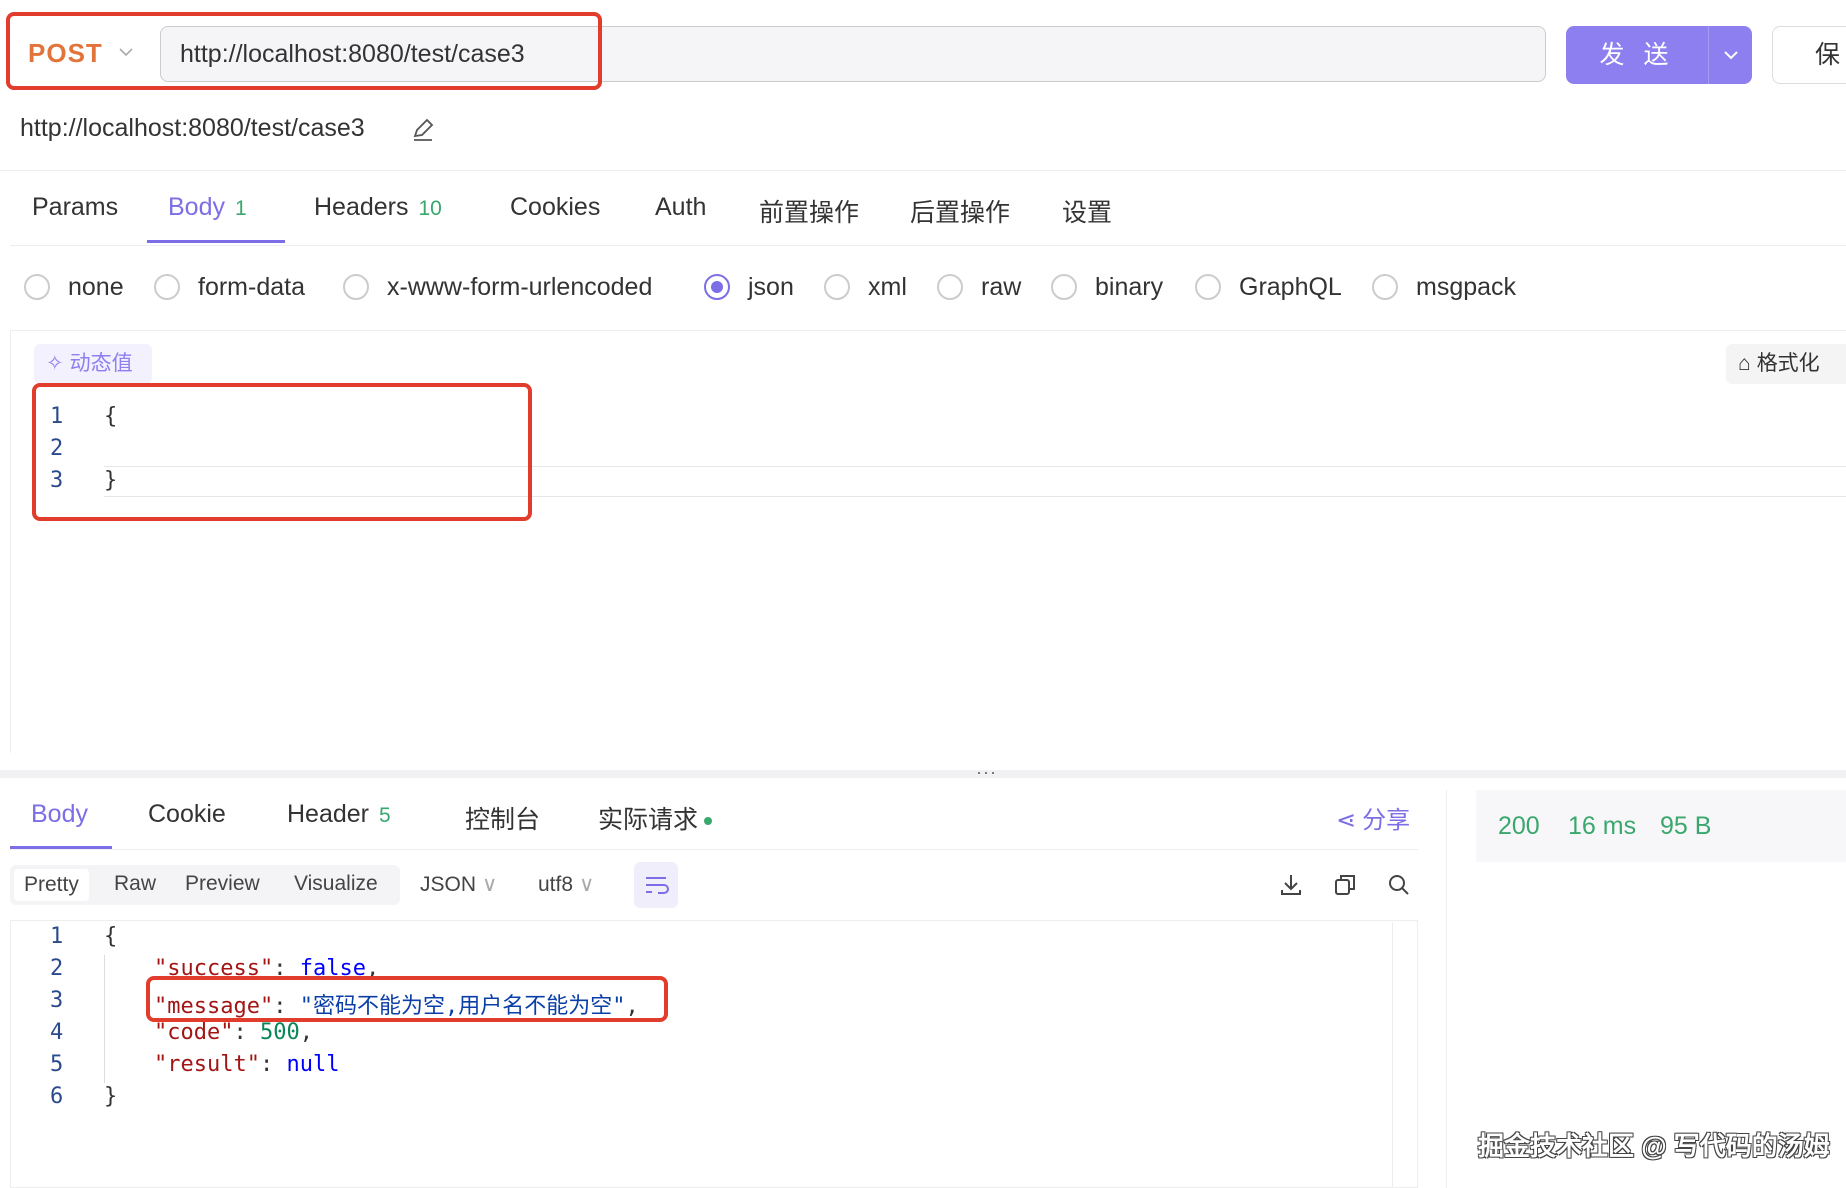 This screenshot has height=1188, width=1846. I want to click on scrollbar-track, so click(1392, 1055).